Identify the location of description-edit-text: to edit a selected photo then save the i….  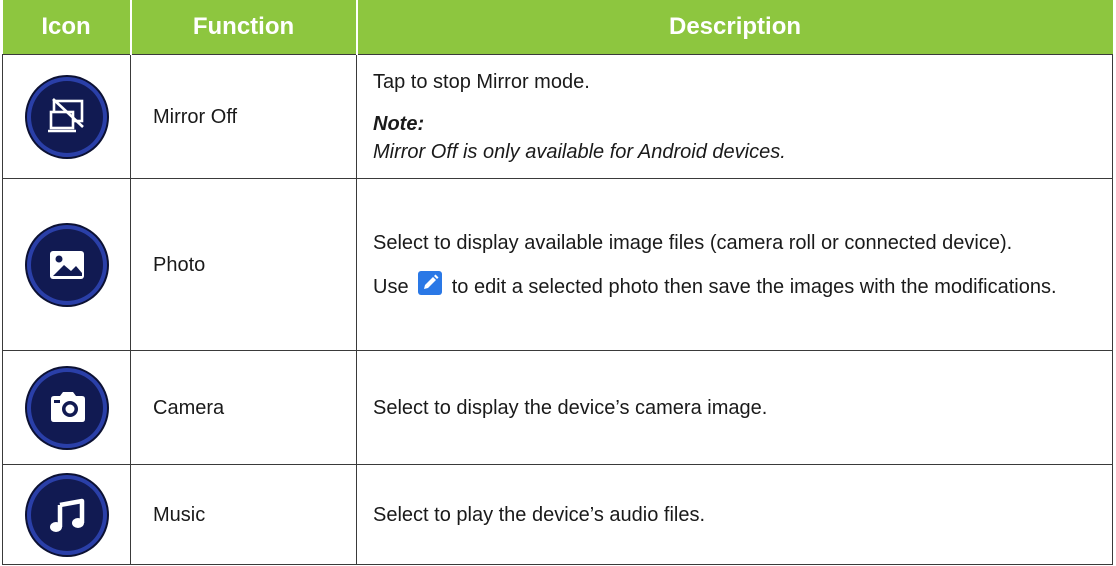
(754, 286).